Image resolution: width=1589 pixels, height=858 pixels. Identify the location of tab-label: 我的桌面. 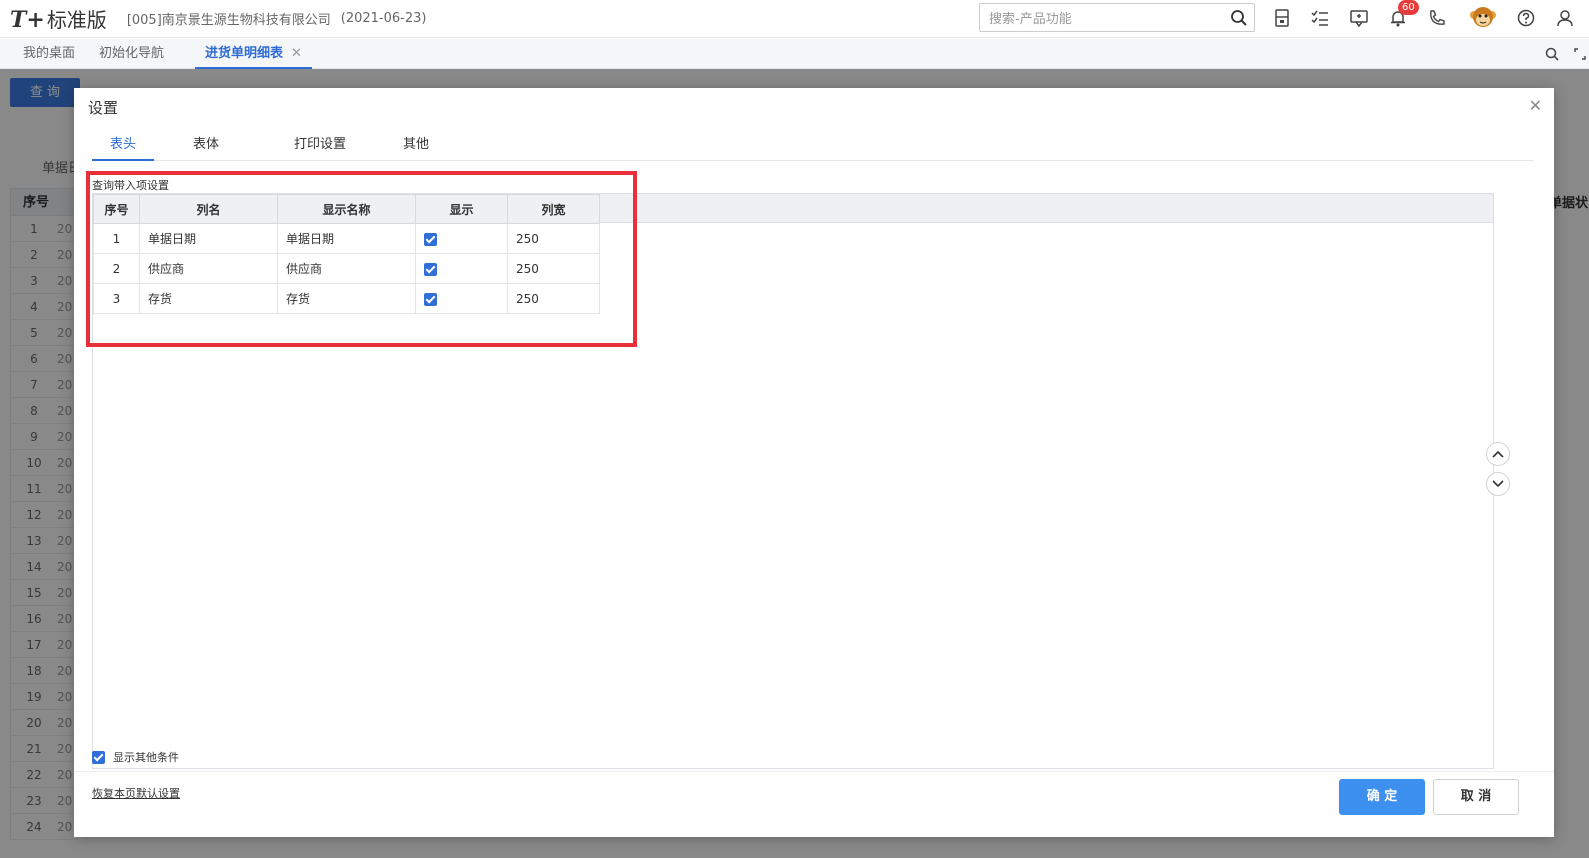
(49, 53).